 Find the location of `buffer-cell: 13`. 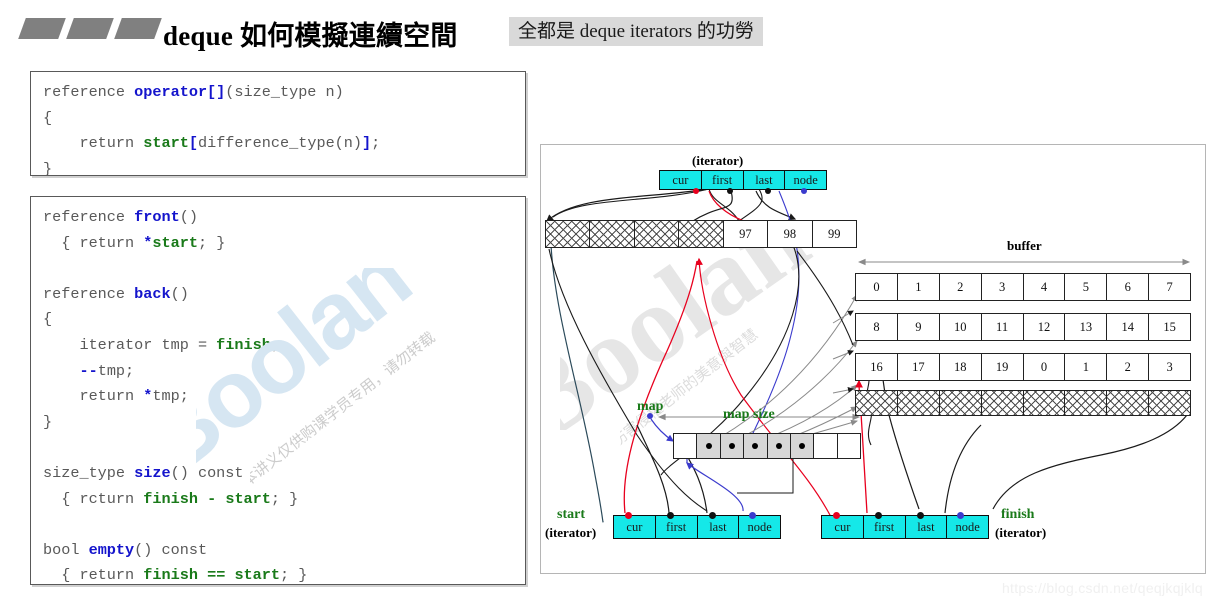

buffer-cell: 13 is located at coordinates (1086, 327).